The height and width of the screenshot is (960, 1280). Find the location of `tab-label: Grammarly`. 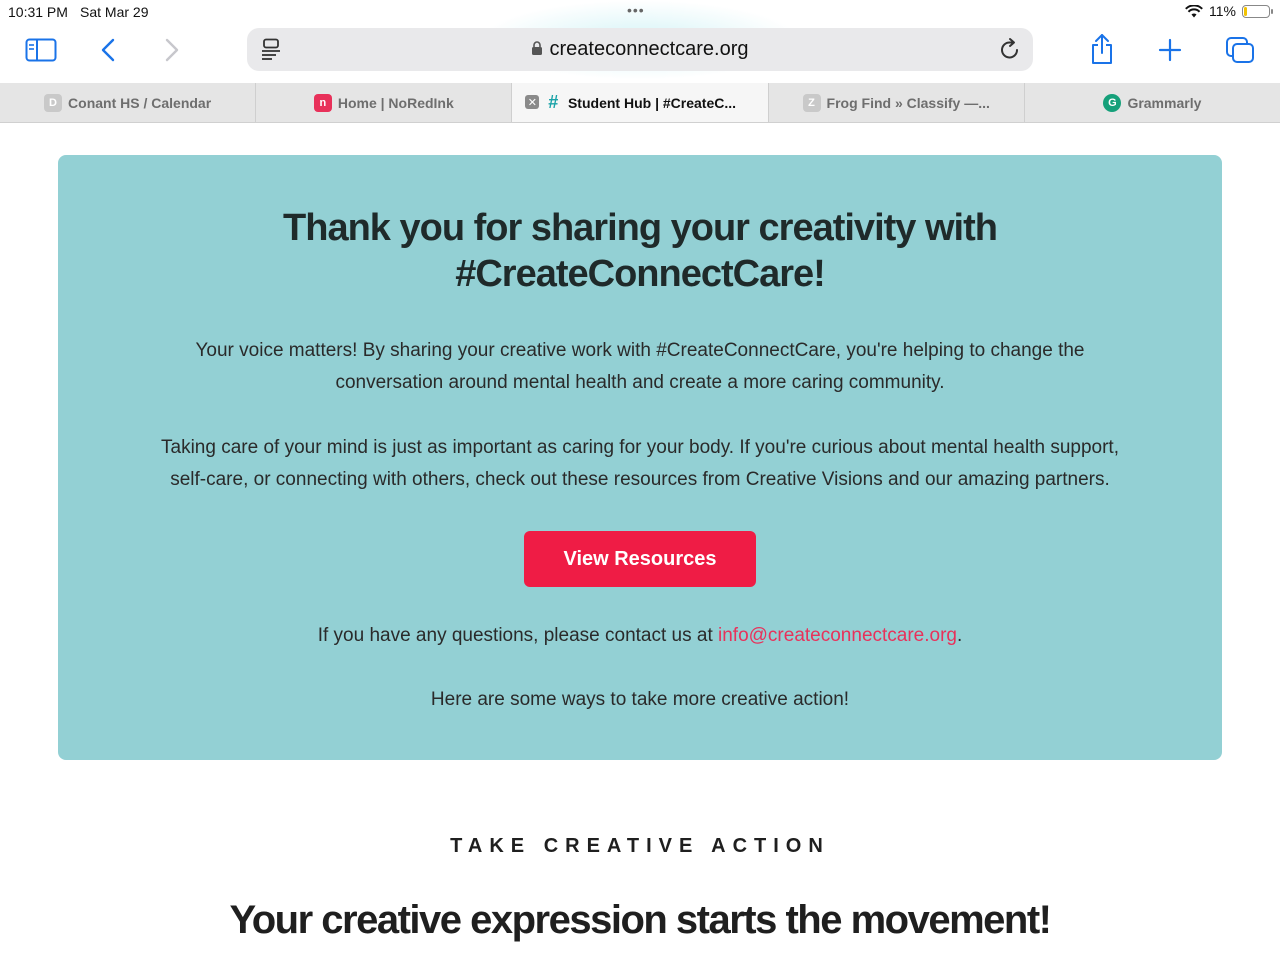

tab-label: Grammarly is located at coordinates (1164, 102).